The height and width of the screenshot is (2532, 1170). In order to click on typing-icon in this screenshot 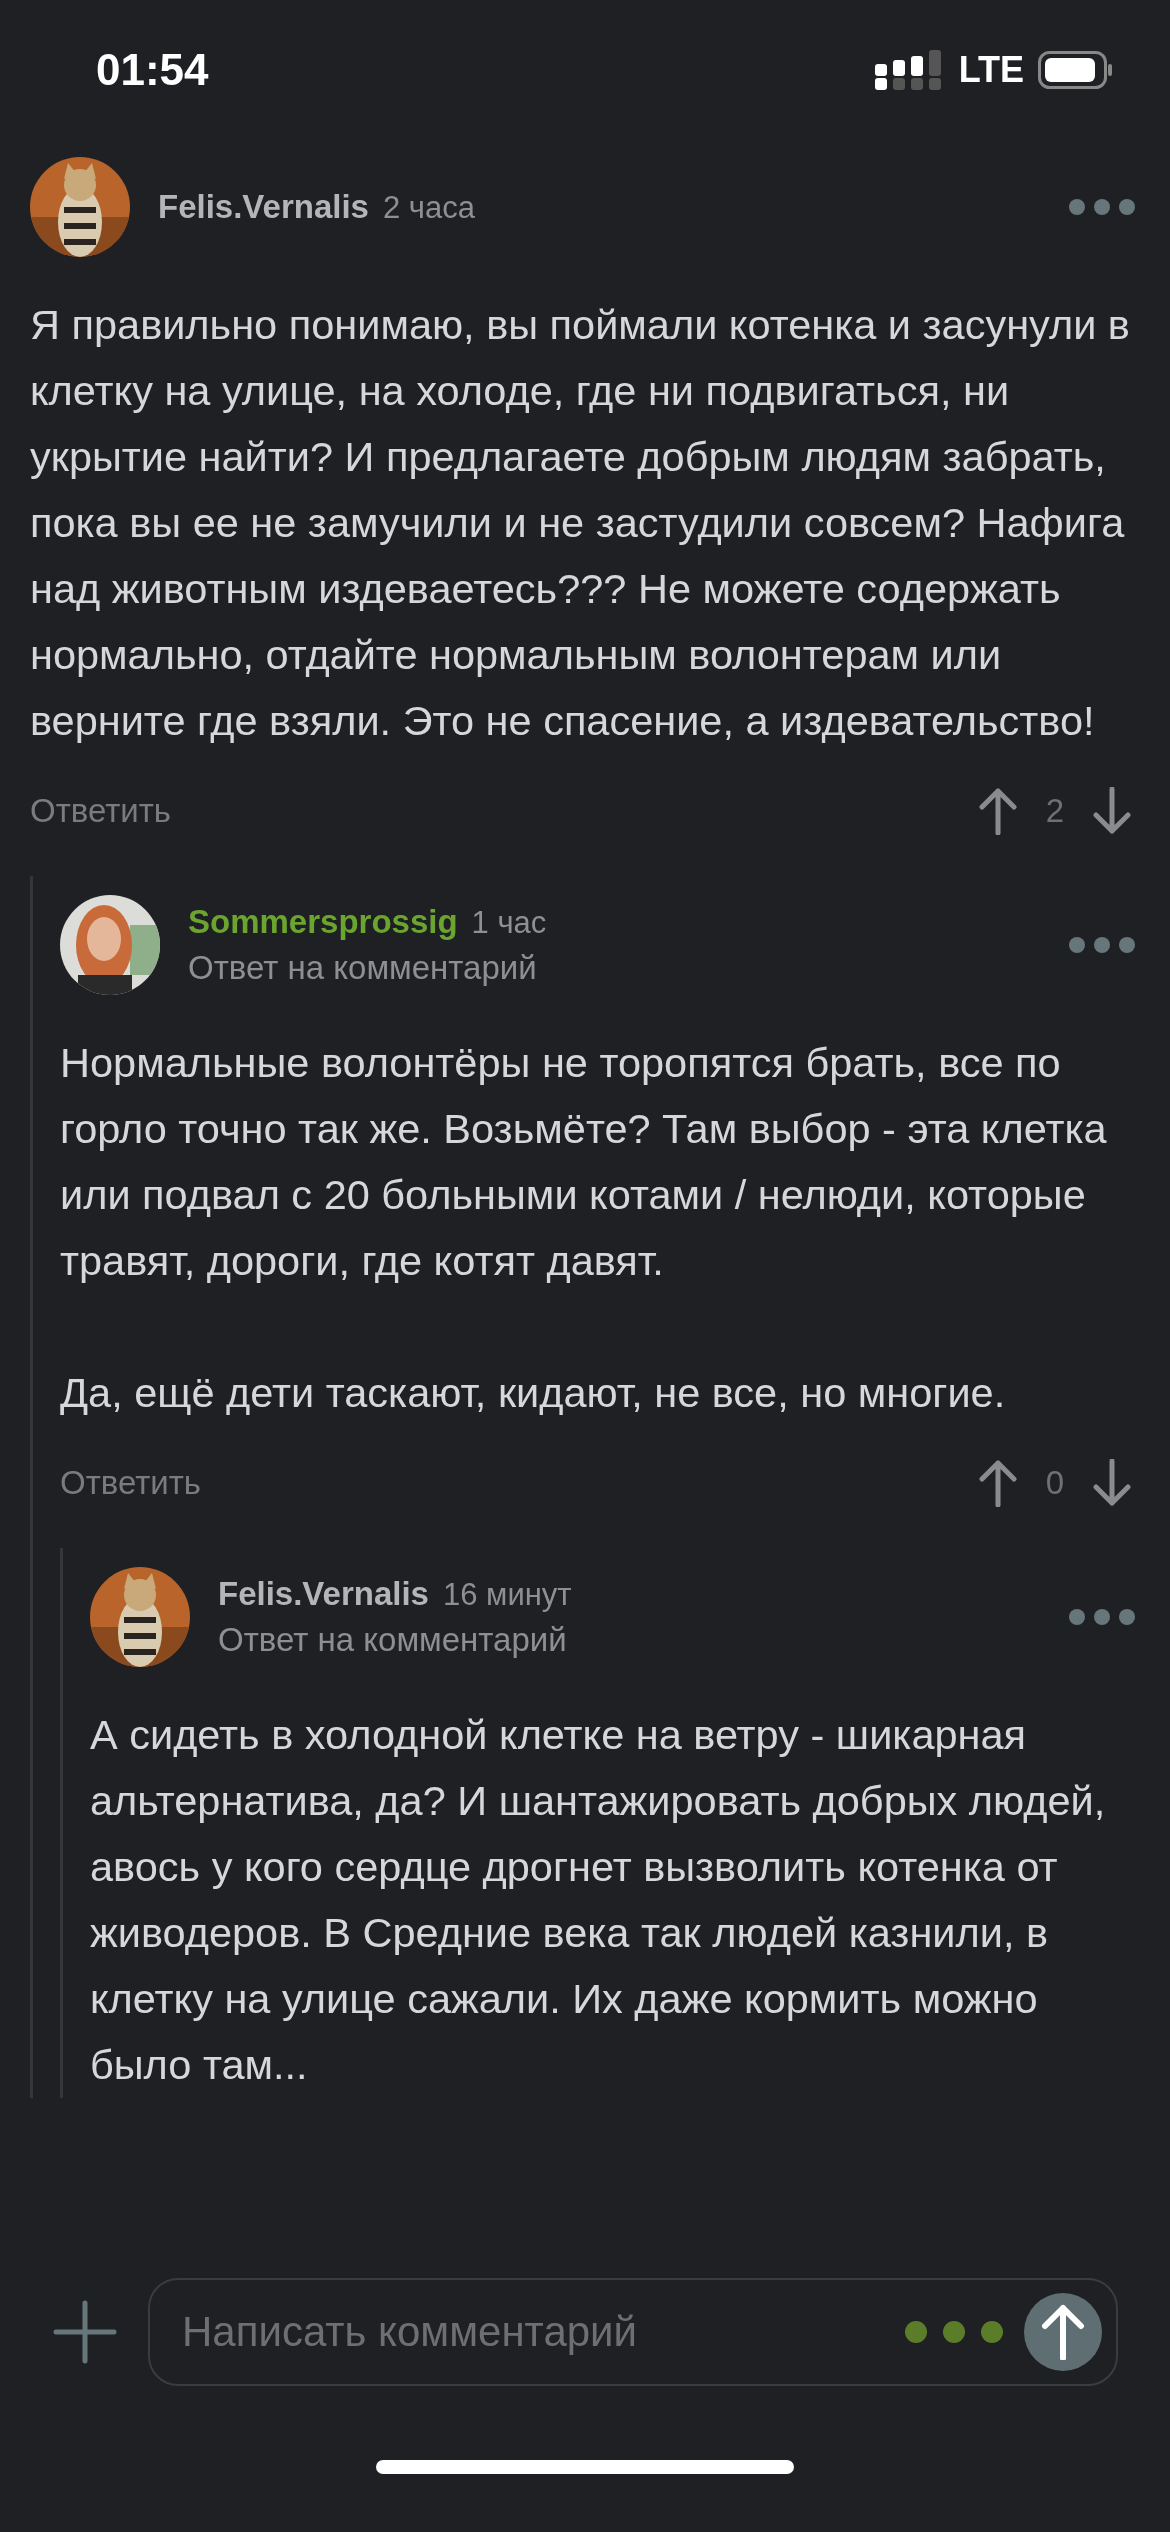, I will do `click(954, 2332)`.